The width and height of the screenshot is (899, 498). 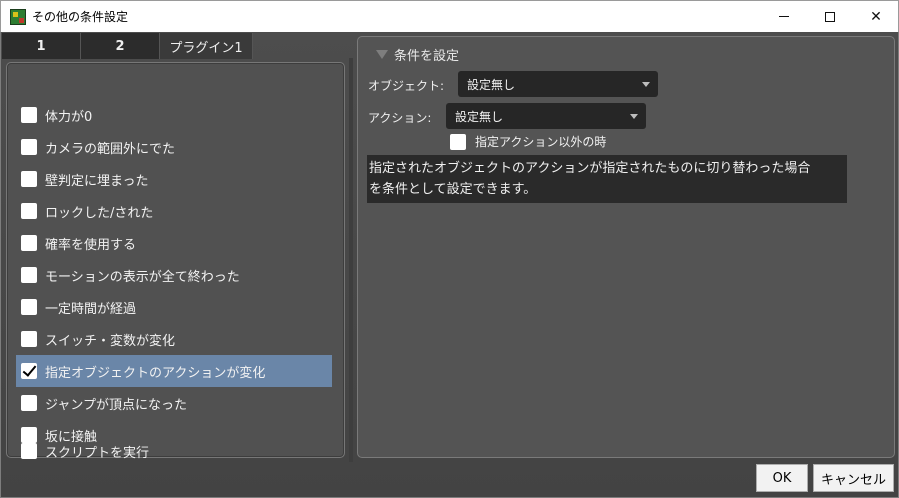 I want to click on condition-label: スイッチ・変数が変化, so click(x=110, y=341).